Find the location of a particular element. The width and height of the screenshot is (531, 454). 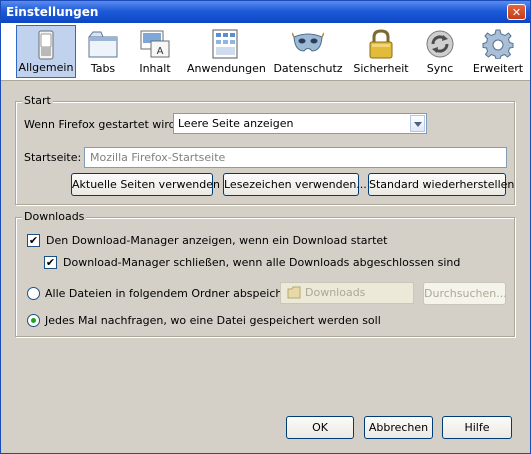

close-manager-checkbox: ✔ is located at coordinates (50, 262).